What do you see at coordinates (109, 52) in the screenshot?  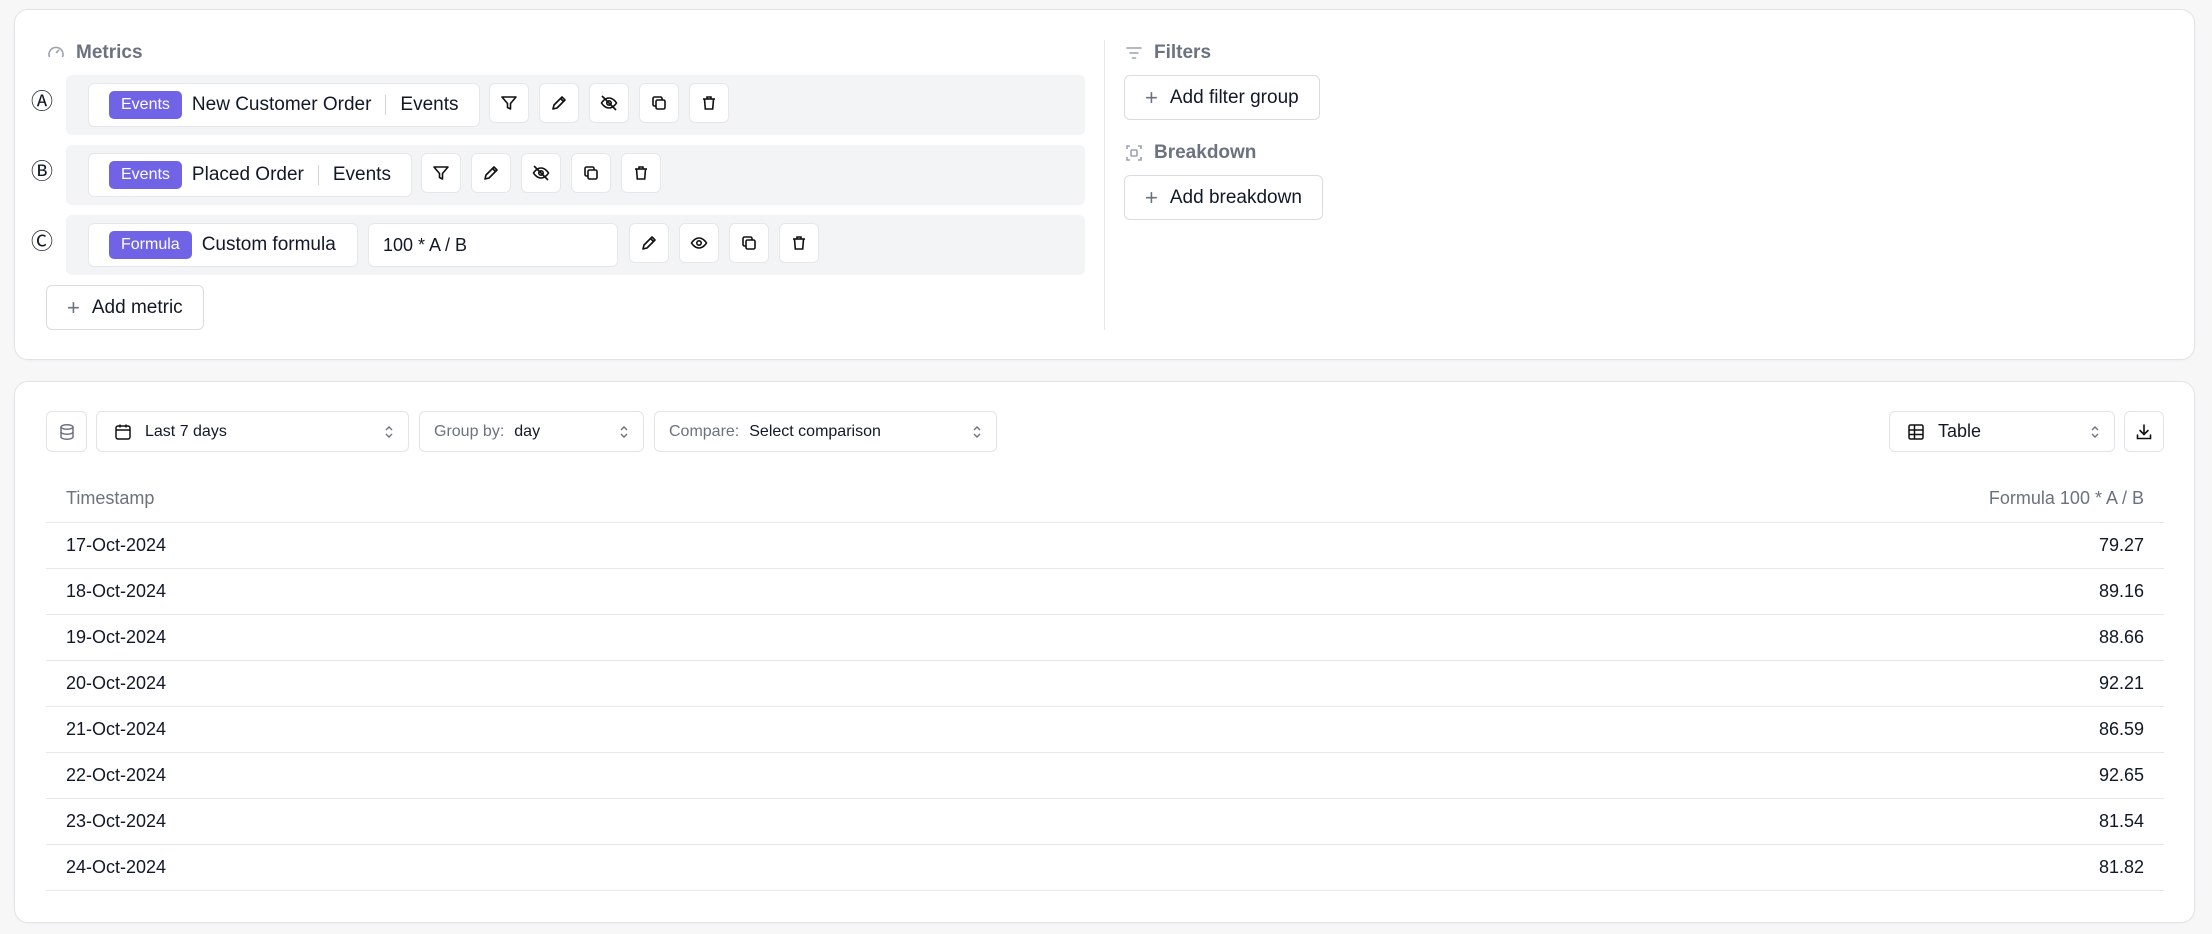 I see `metrics-title: Metrics` at bounding box center [109, 52].